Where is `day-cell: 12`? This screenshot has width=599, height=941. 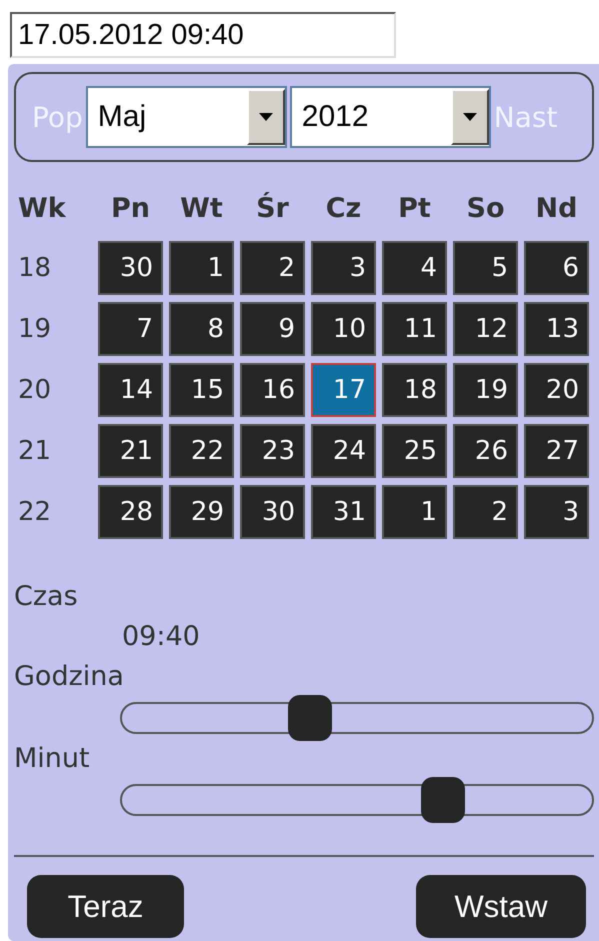 day-cell: 12 is located at coordinates (485, 329).